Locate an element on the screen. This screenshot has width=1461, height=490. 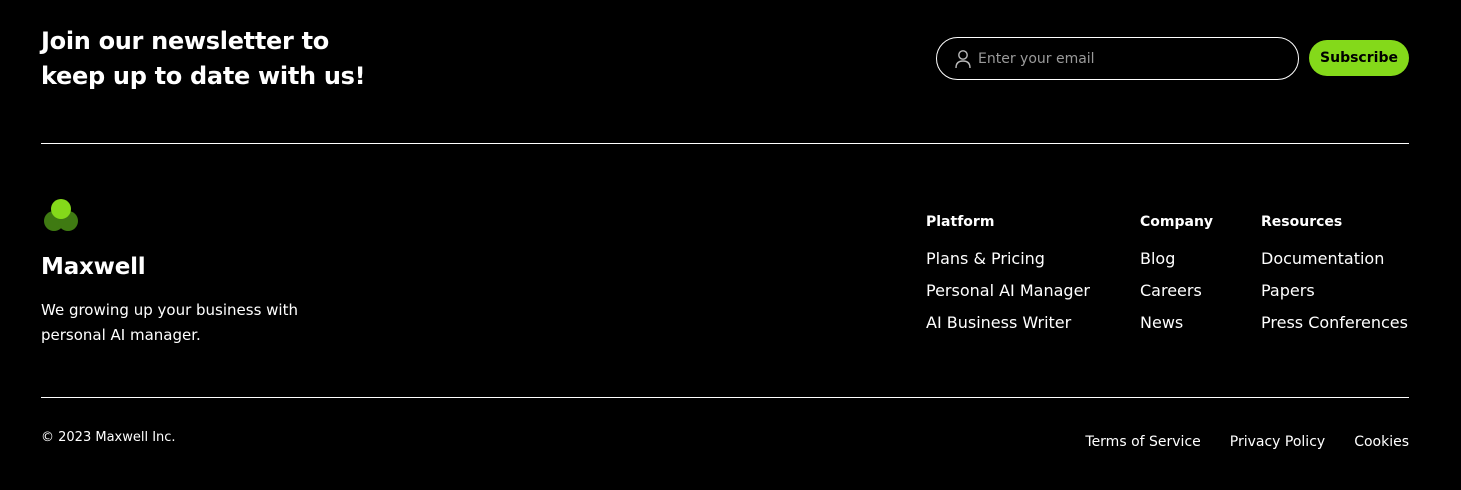
email-field is located at coordinates (1117, 58).